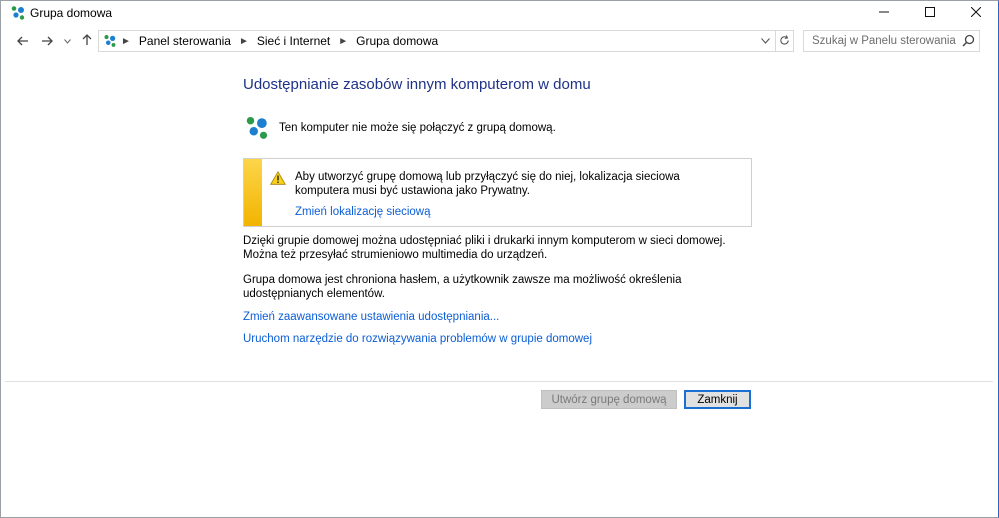 This screenshot has width=999, height=518. I want to click on arrow-right-icon, so click(47, 41).